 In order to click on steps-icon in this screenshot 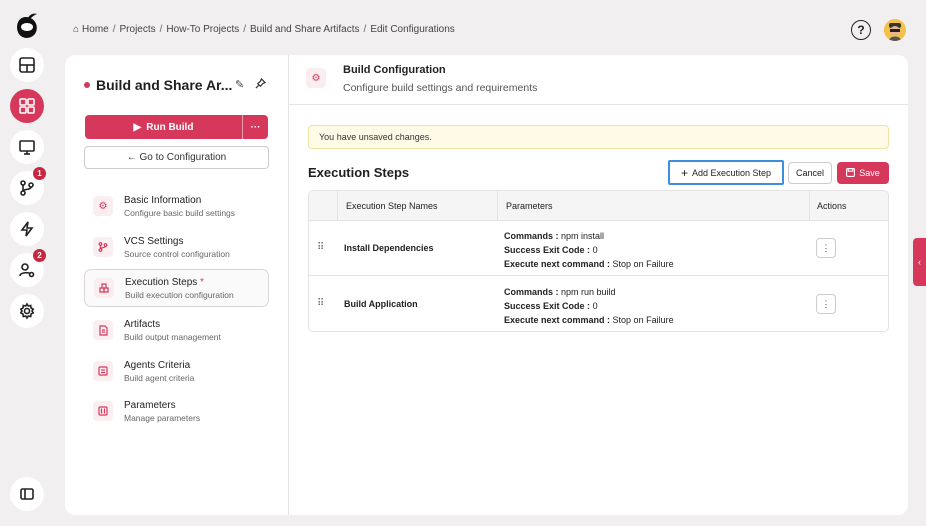, I will do `click(104, 288)`.